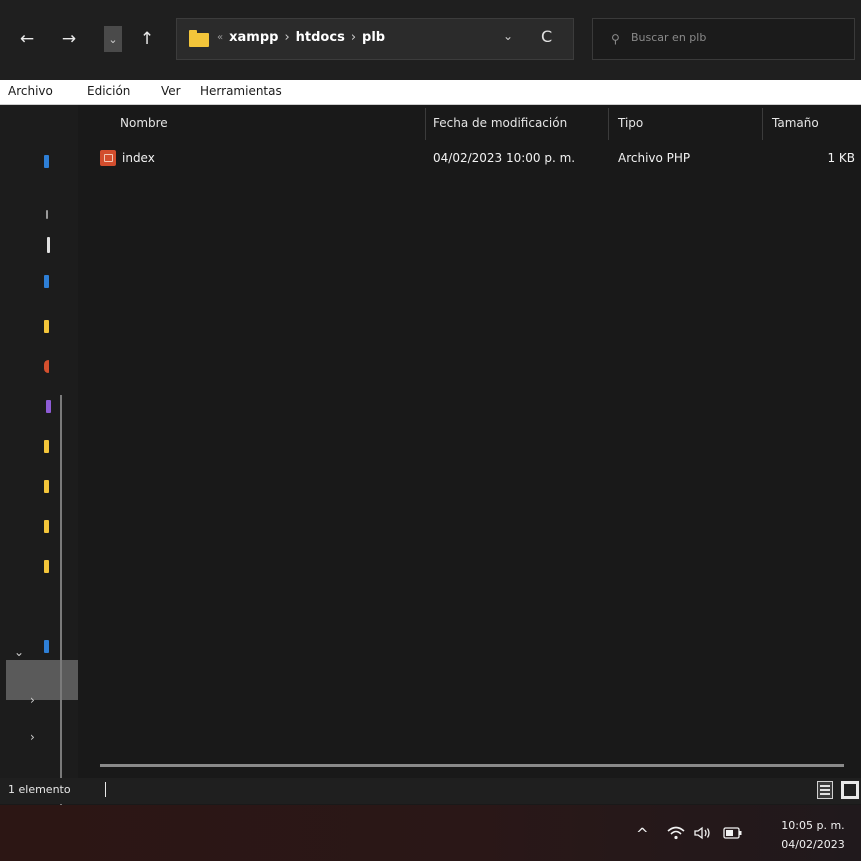 The width and height of the screenshot is (861, 861). I want to click on forward-button: →, so click(69, 39).